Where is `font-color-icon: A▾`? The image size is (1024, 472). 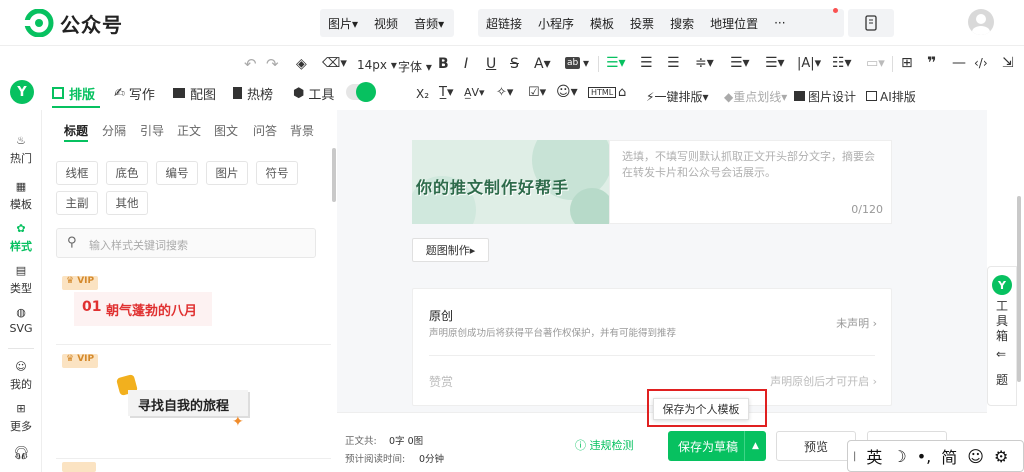
font-color-icon: A▾ is located at coordinates (542, 64).